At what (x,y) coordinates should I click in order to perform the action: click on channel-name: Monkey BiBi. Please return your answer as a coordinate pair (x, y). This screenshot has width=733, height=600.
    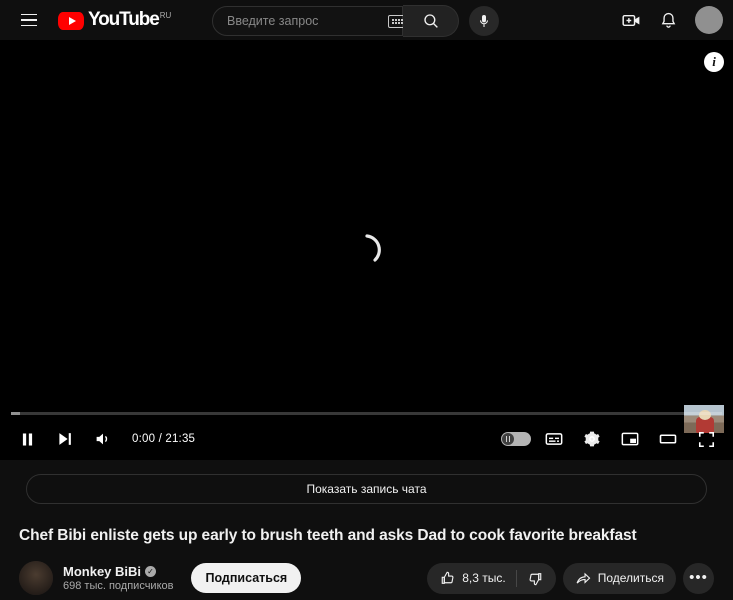
    Looking at the image, I should click on (102, 571).